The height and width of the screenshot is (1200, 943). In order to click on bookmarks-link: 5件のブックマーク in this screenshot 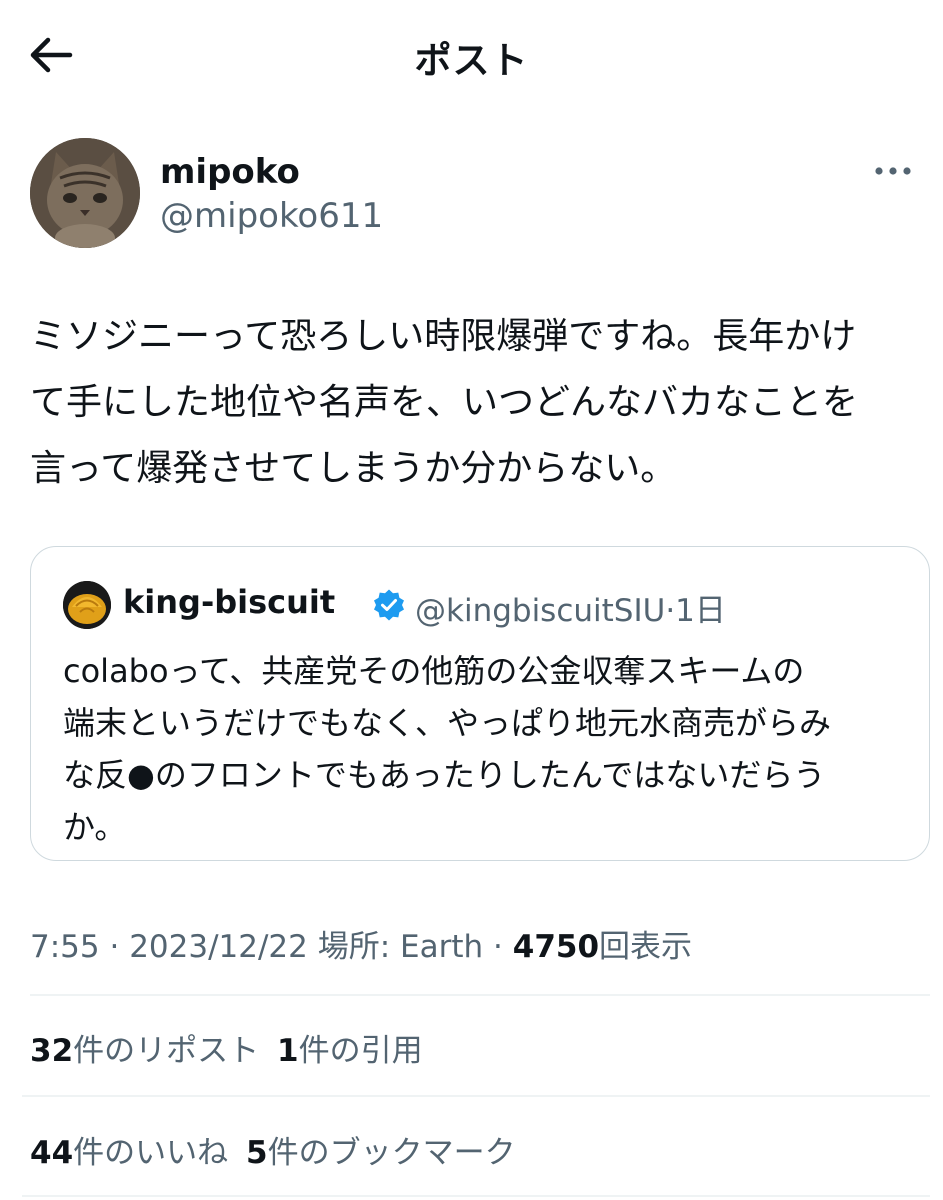, I will do `click(381, 1153)`.